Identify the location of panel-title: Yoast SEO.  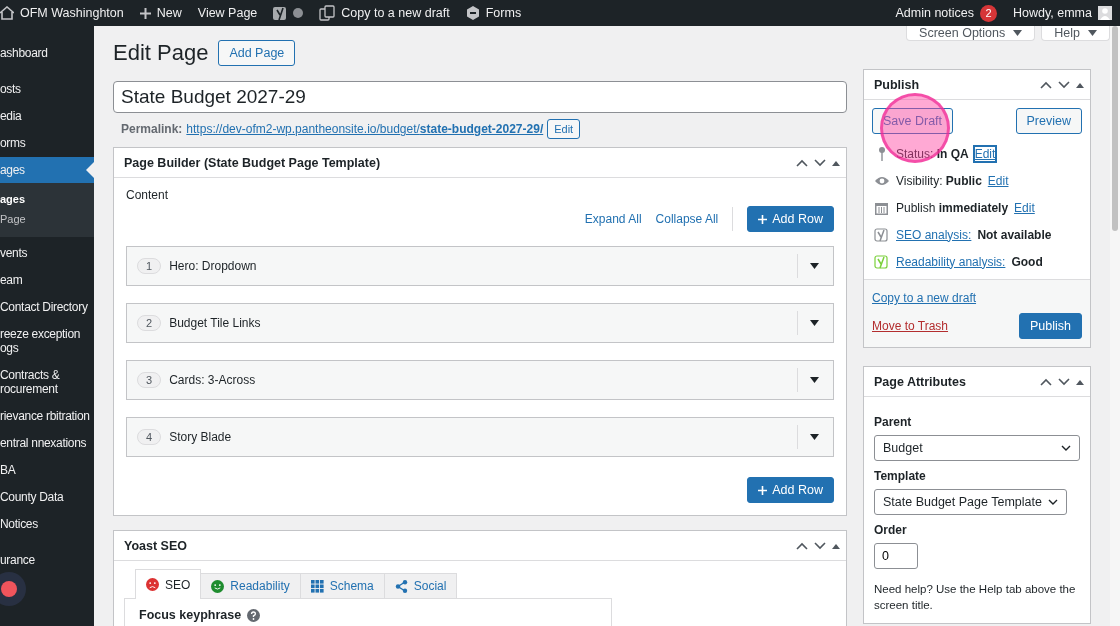
(155, 545).